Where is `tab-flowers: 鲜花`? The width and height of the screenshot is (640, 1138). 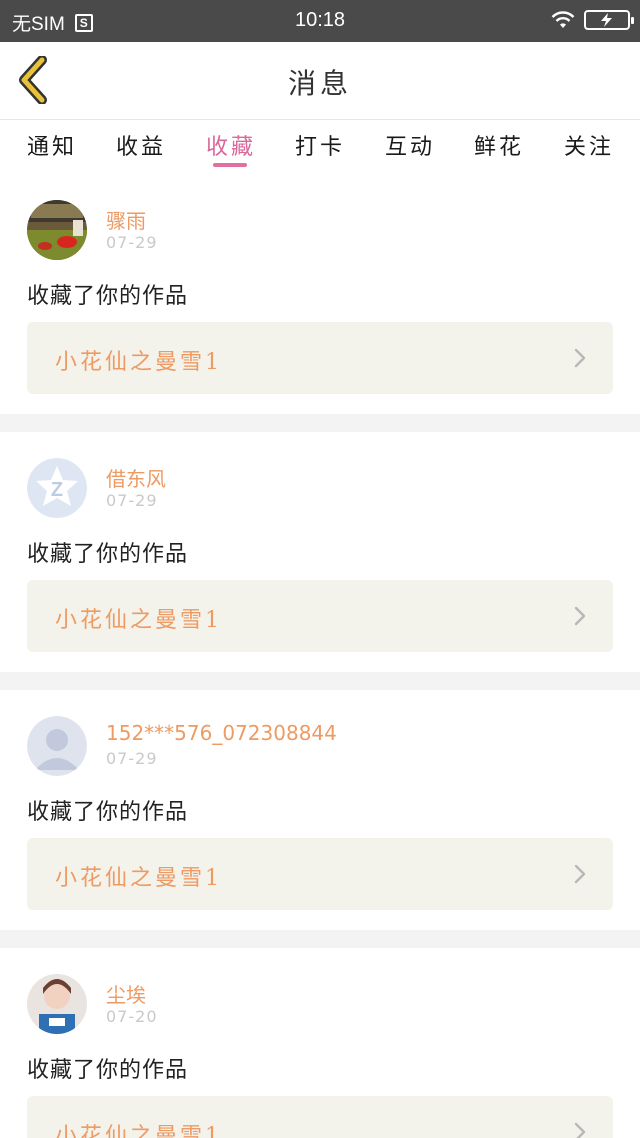
tab-flowers: 鲜花 is located at coordinates (499, 145).